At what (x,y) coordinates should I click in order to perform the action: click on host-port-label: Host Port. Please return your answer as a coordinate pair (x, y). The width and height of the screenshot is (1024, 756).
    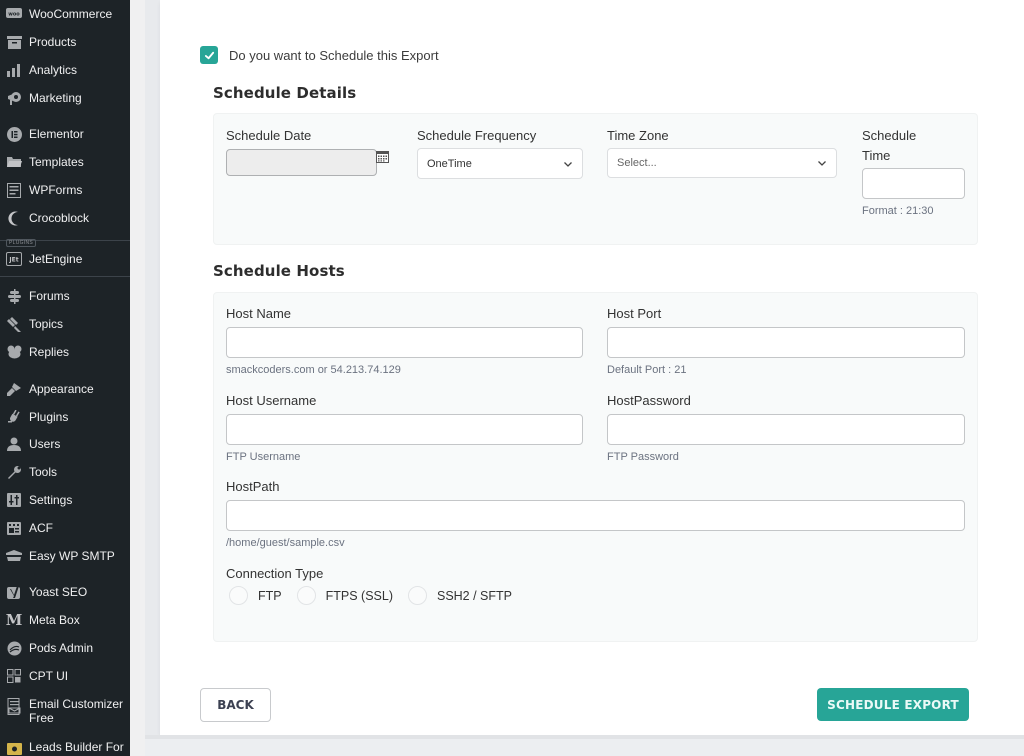
    Looking at the image, I should click on (634, 313).